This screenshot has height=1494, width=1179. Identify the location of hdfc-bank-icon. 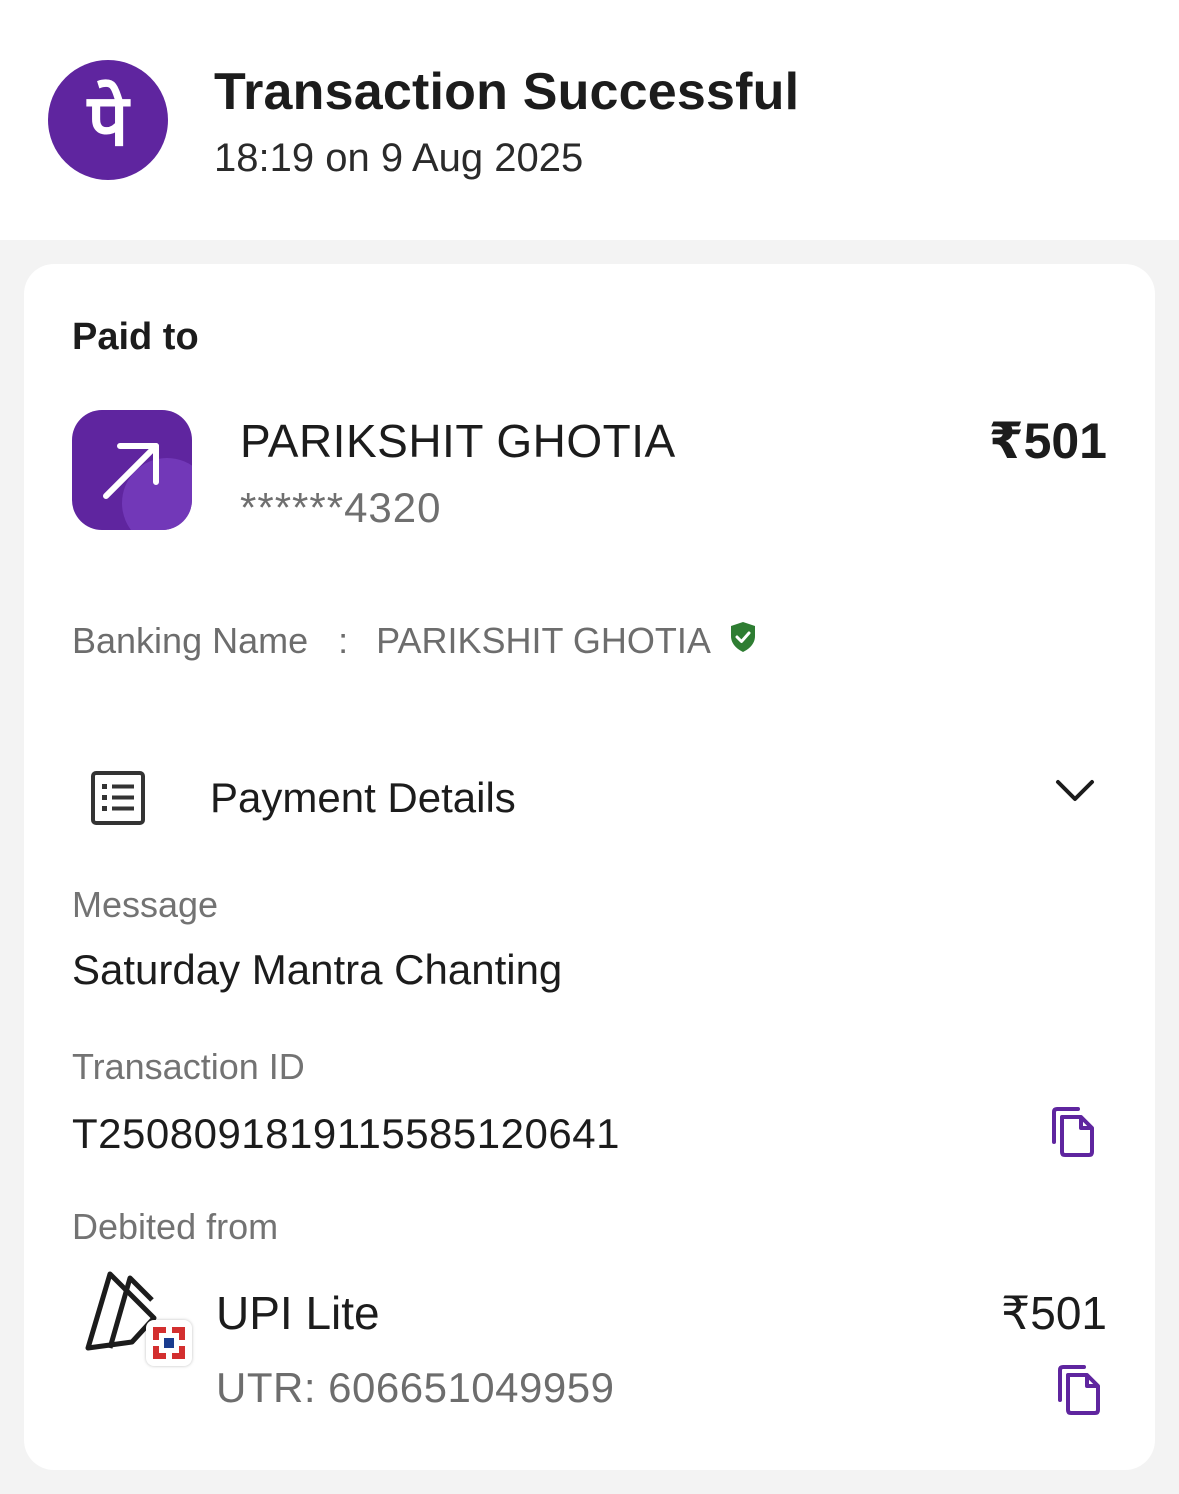
(169, 1343).